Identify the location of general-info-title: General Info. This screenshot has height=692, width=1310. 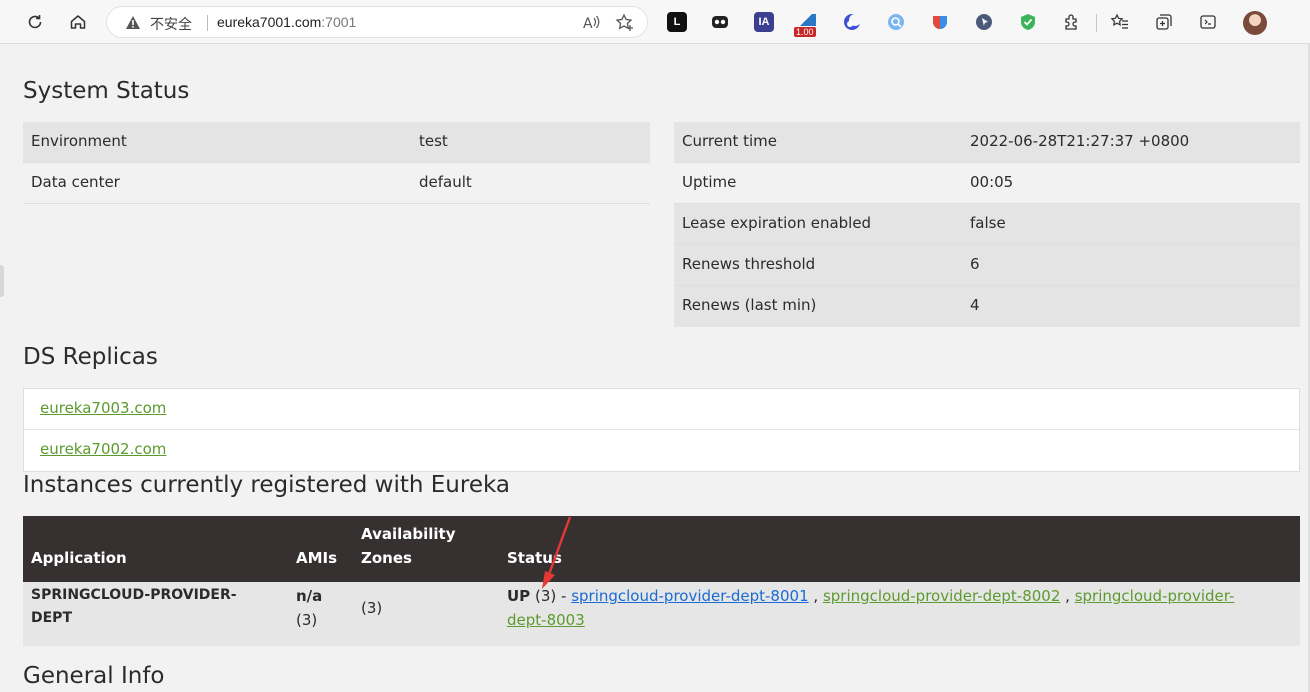
(94, 676).